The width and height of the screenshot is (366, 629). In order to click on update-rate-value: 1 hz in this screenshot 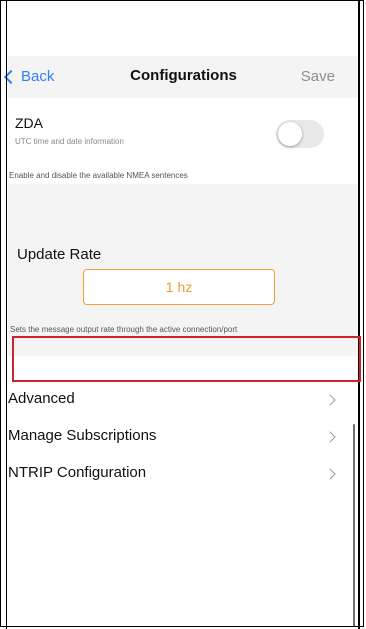, I will do `click(179, 287)`.